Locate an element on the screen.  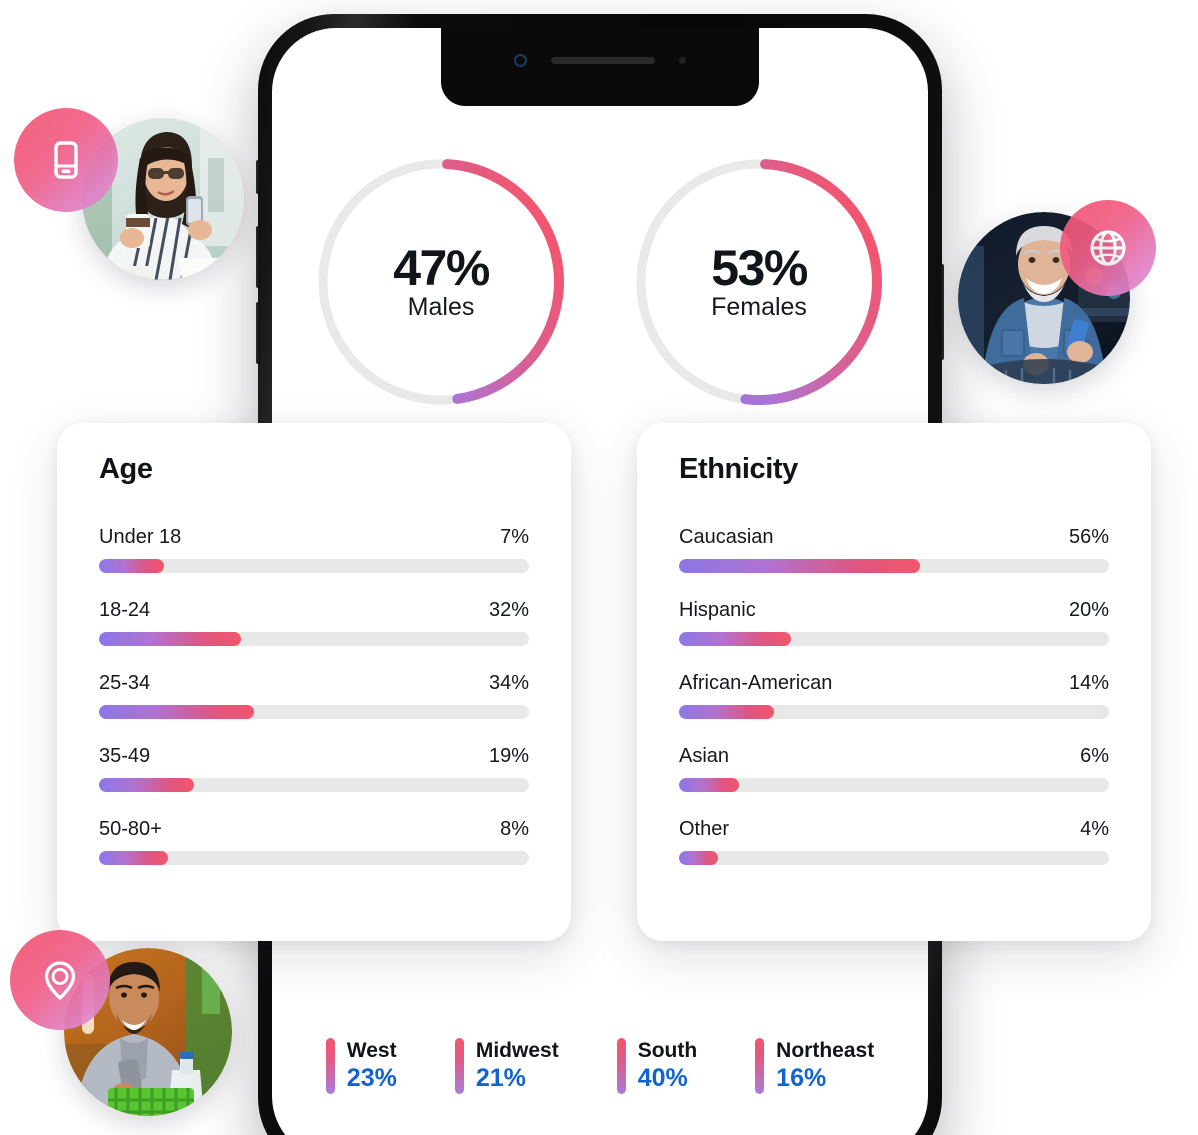
ethnicity-row-caucasian: Caucasian 56% is located at coordinates (894, 549).